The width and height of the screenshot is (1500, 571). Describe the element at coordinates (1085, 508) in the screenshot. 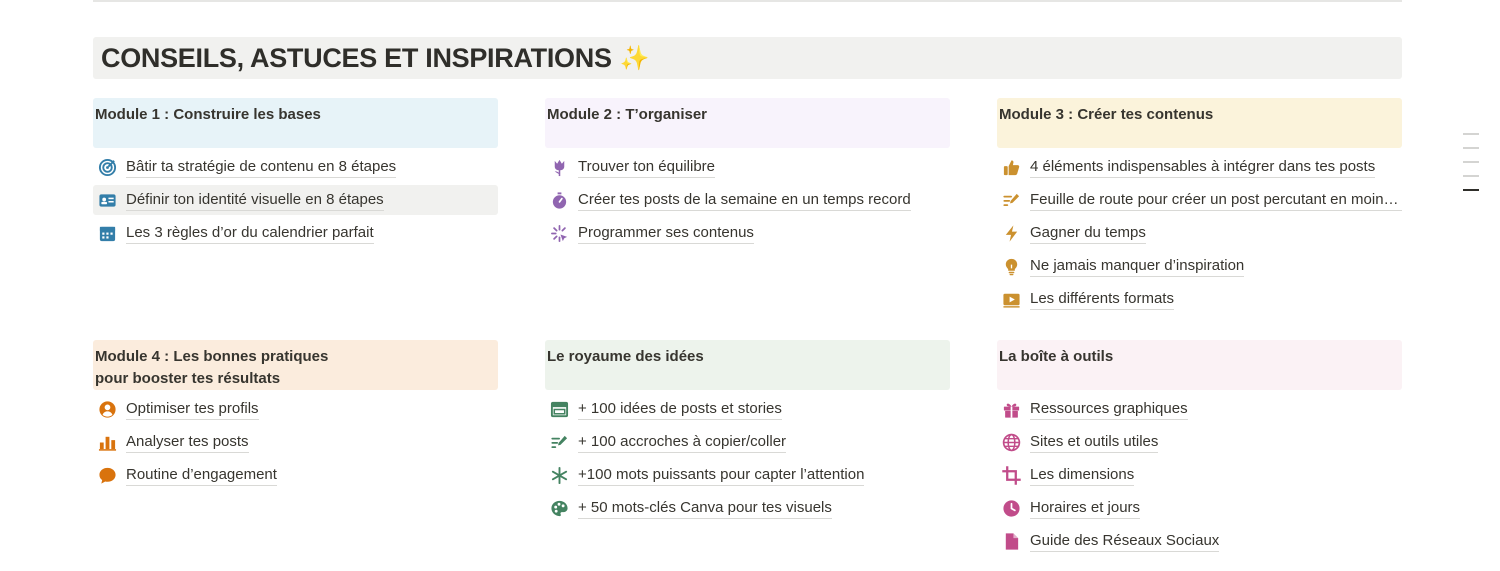

I see `page-link-label: Horaires et jours` at that location.